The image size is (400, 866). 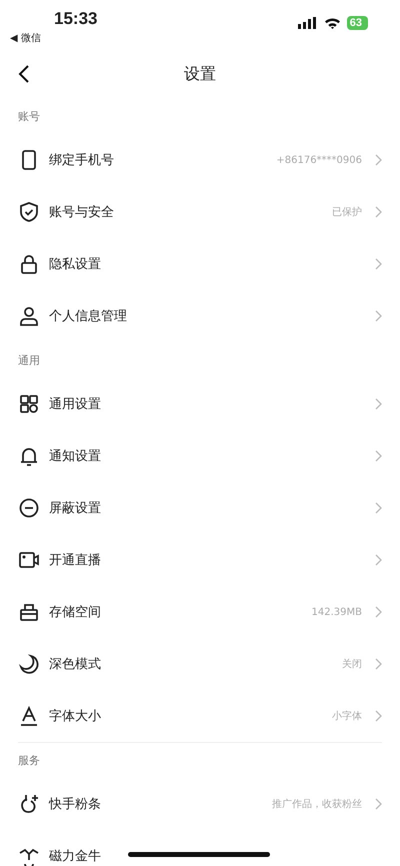 I want to click on settings-row: 隐私设置, so click(x=200, y=264).